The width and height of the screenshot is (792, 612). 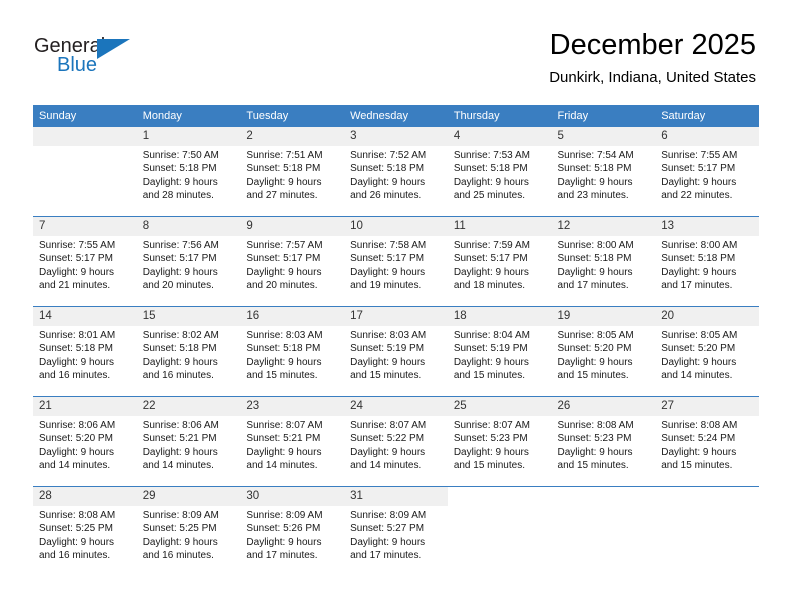 What do you see at coordinates (603, 136) in the screenshot?
I see `day-number: 5` at bounding box center [603, 136].